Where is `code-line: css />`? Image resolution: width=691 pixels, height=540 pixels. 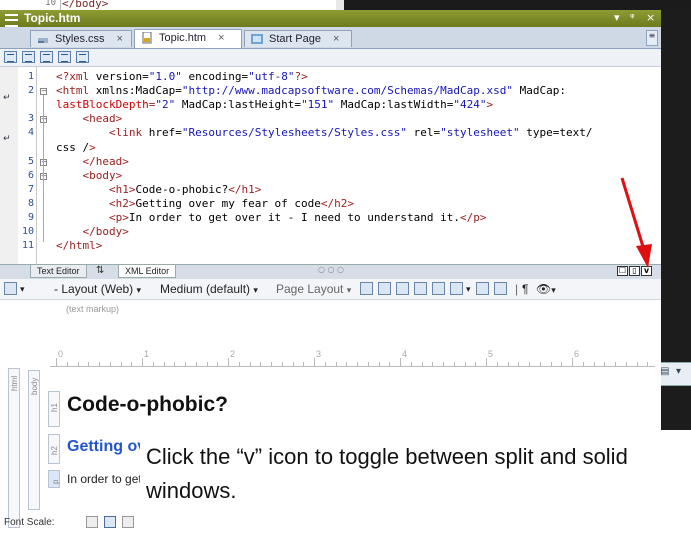 code-line: css /> is located at coordinates (76, 147).